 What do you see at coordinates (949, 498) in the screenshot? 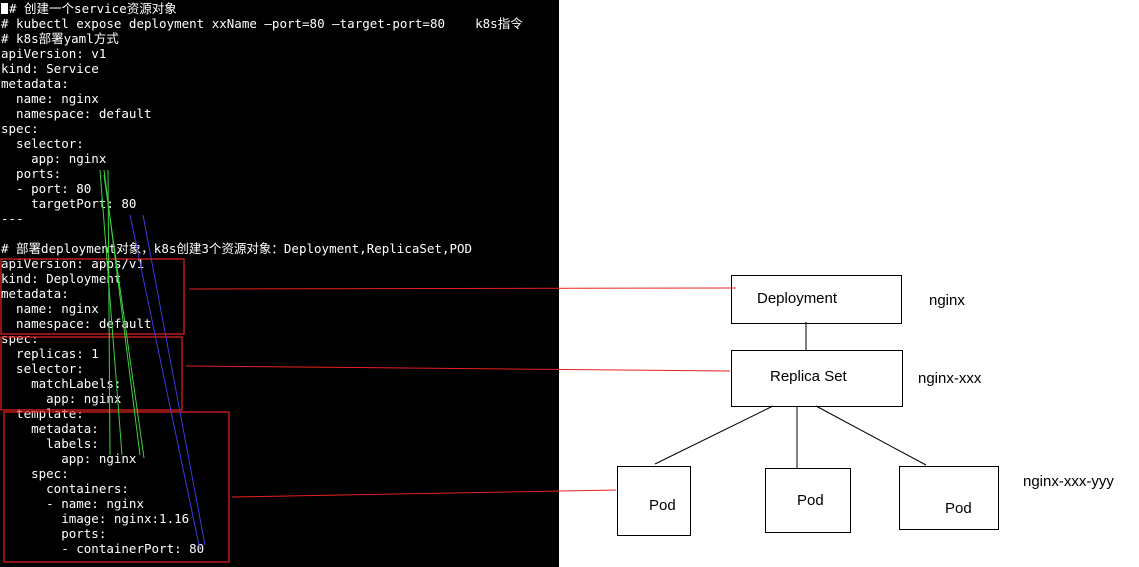
I see `pod-box-3: Pod` at bounding box center [949, 498].